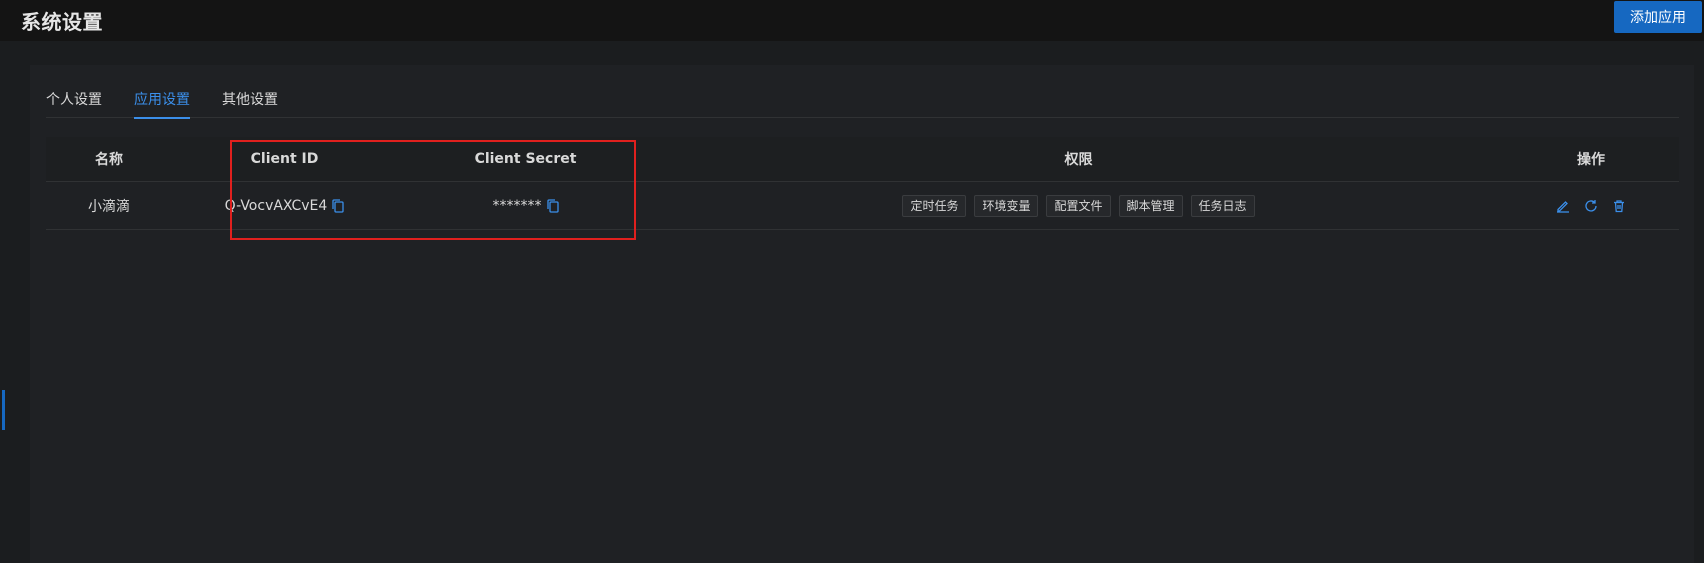 This screenshot has height=563, width=1704. I want to click on permission-tag: 配置文件, so click(1078, 205).